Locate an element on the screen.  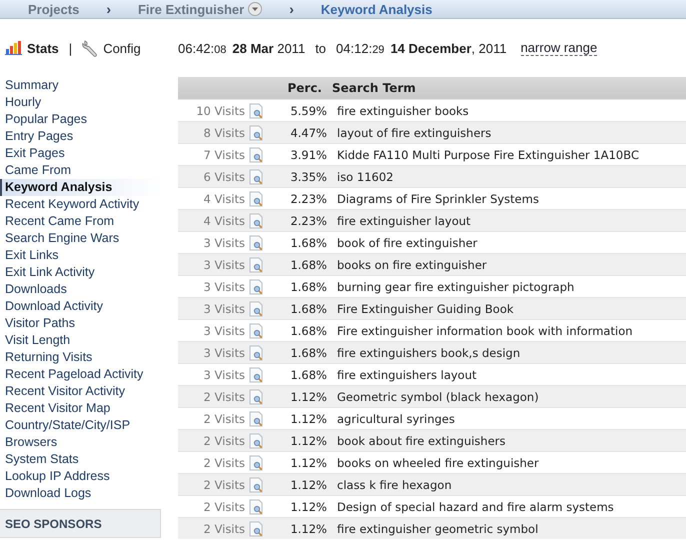
search-term-cell: Geometric symbol (black hexagon) is located at coordinates (438, 397).